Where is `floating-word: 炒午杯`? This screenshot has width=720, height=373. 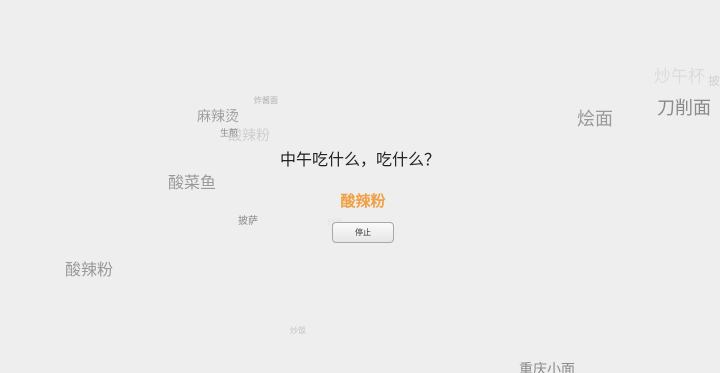
floating-word: 炒午杯 is located at coordinates (679, 77).